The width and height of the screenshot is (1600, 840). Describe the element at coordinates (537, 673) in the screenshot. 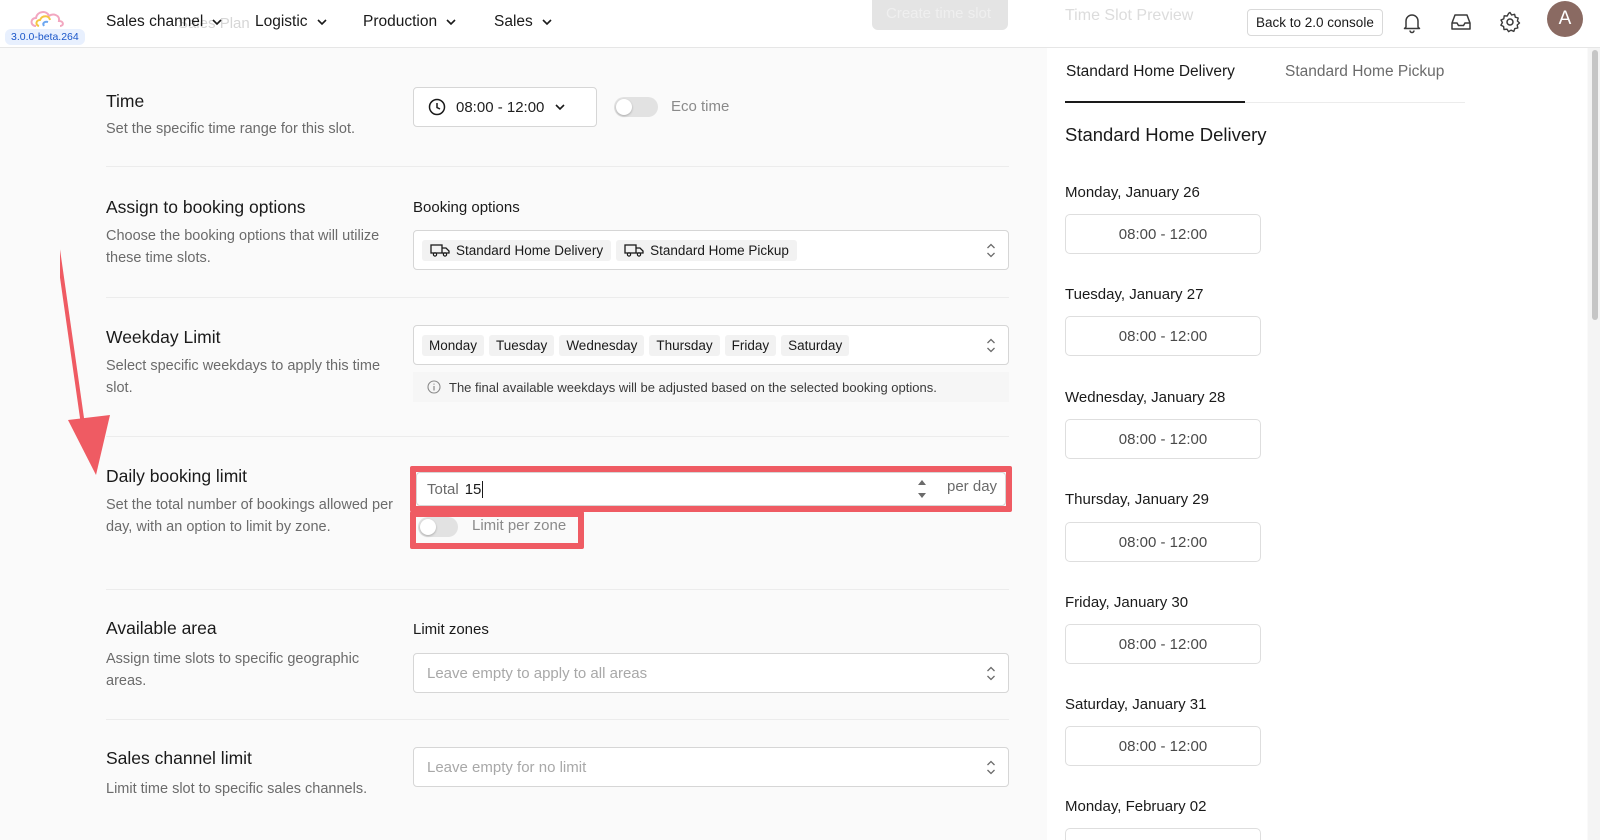

I see `limit-zones-placeholder: Leave empty to apply to all areas` at that location.